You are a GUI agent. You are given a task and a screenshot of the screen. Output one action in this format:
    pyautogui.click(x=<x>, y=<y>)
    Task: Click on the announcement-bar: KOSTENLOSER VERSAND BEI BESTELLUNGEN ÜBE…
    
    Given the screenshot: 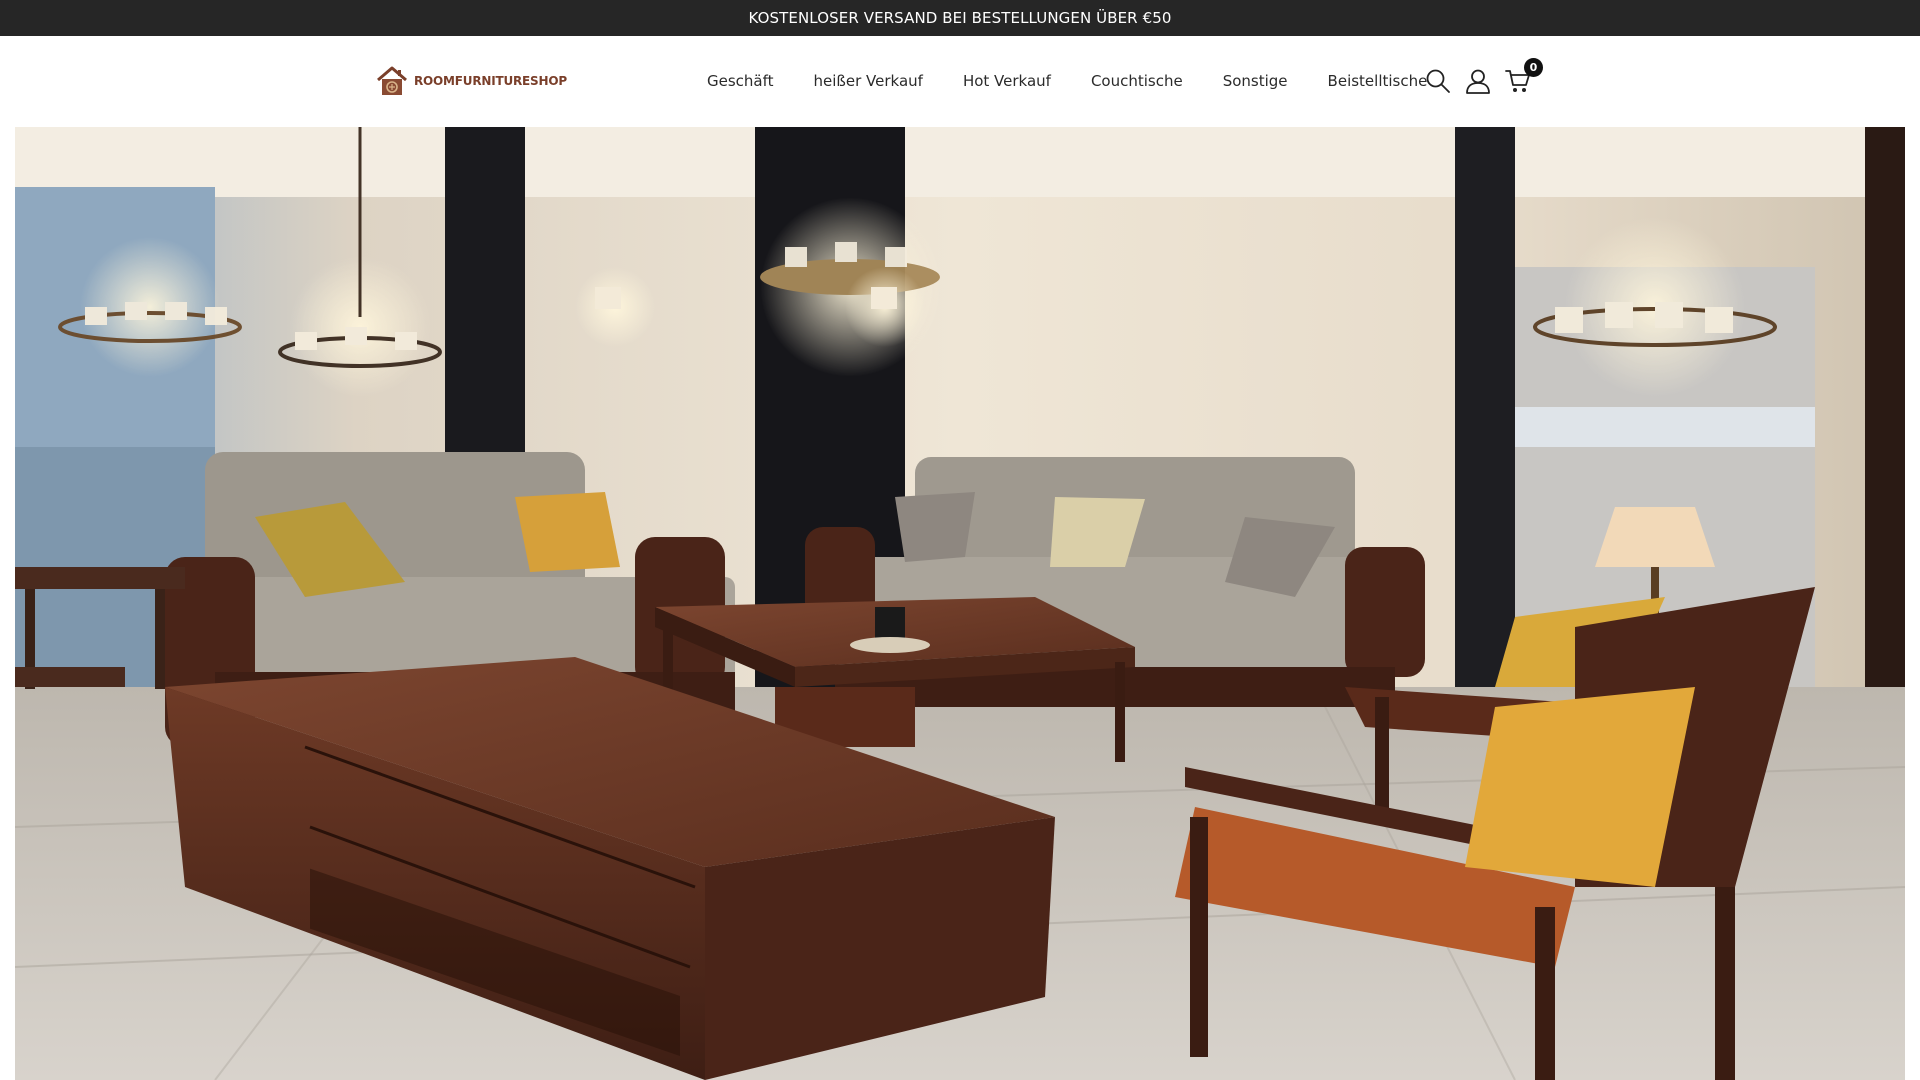 What is the action you would take?
    pyautogui.click(x=960, y=18)
    